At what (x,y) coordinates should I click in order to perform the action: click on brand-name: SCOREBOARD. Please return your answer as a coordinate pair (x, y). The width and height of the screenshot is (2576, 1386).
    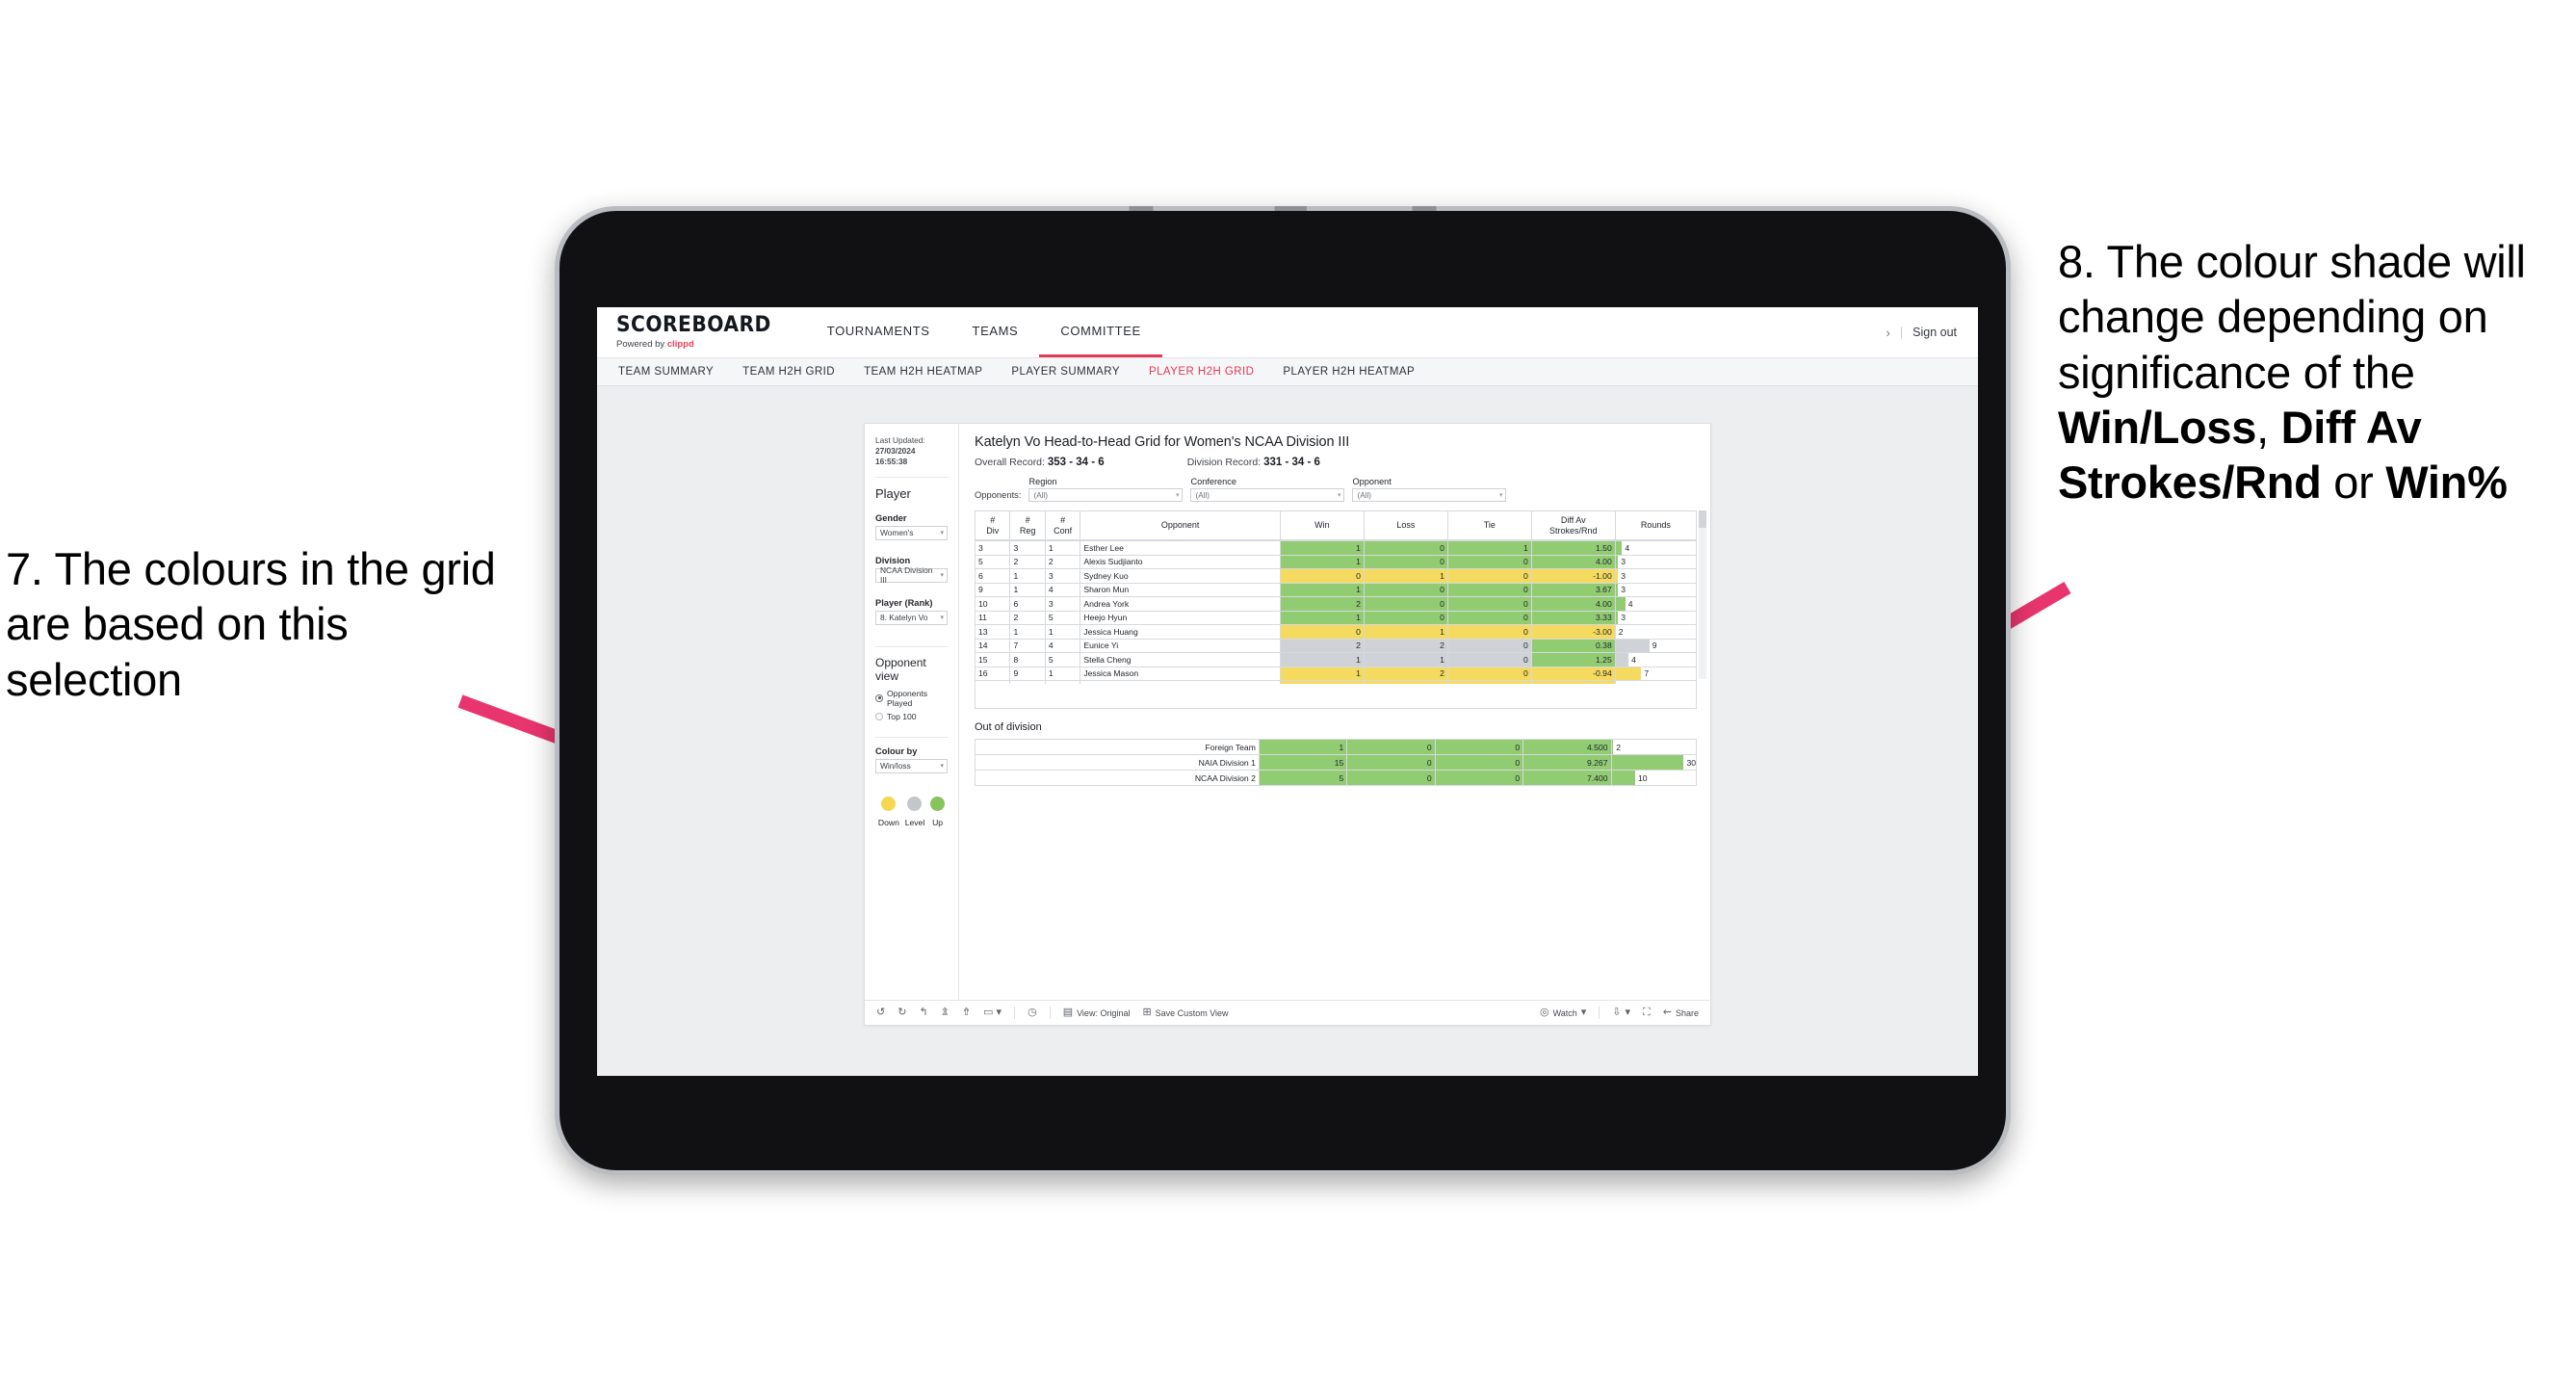
    Looking at the image, I should click on (693, 325).